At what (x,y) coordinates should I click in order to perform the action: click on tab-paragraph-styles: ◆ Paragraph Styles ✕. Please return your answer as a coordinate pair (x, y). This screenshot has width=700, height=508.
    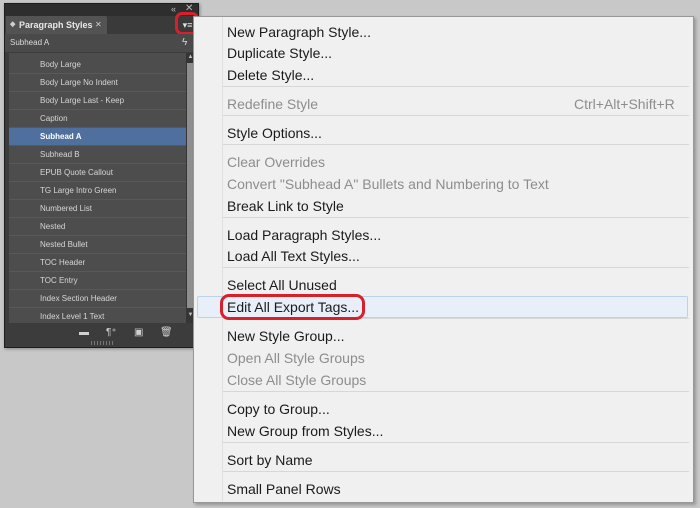
    Looking at the image, I should click on (56, 25).